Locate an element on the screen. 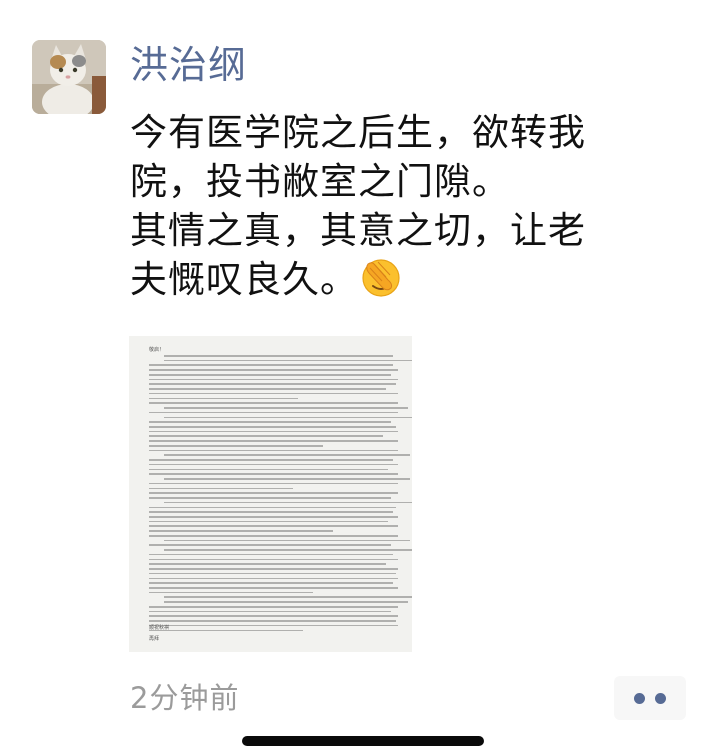  more-button is located at coordinates (650, 698).